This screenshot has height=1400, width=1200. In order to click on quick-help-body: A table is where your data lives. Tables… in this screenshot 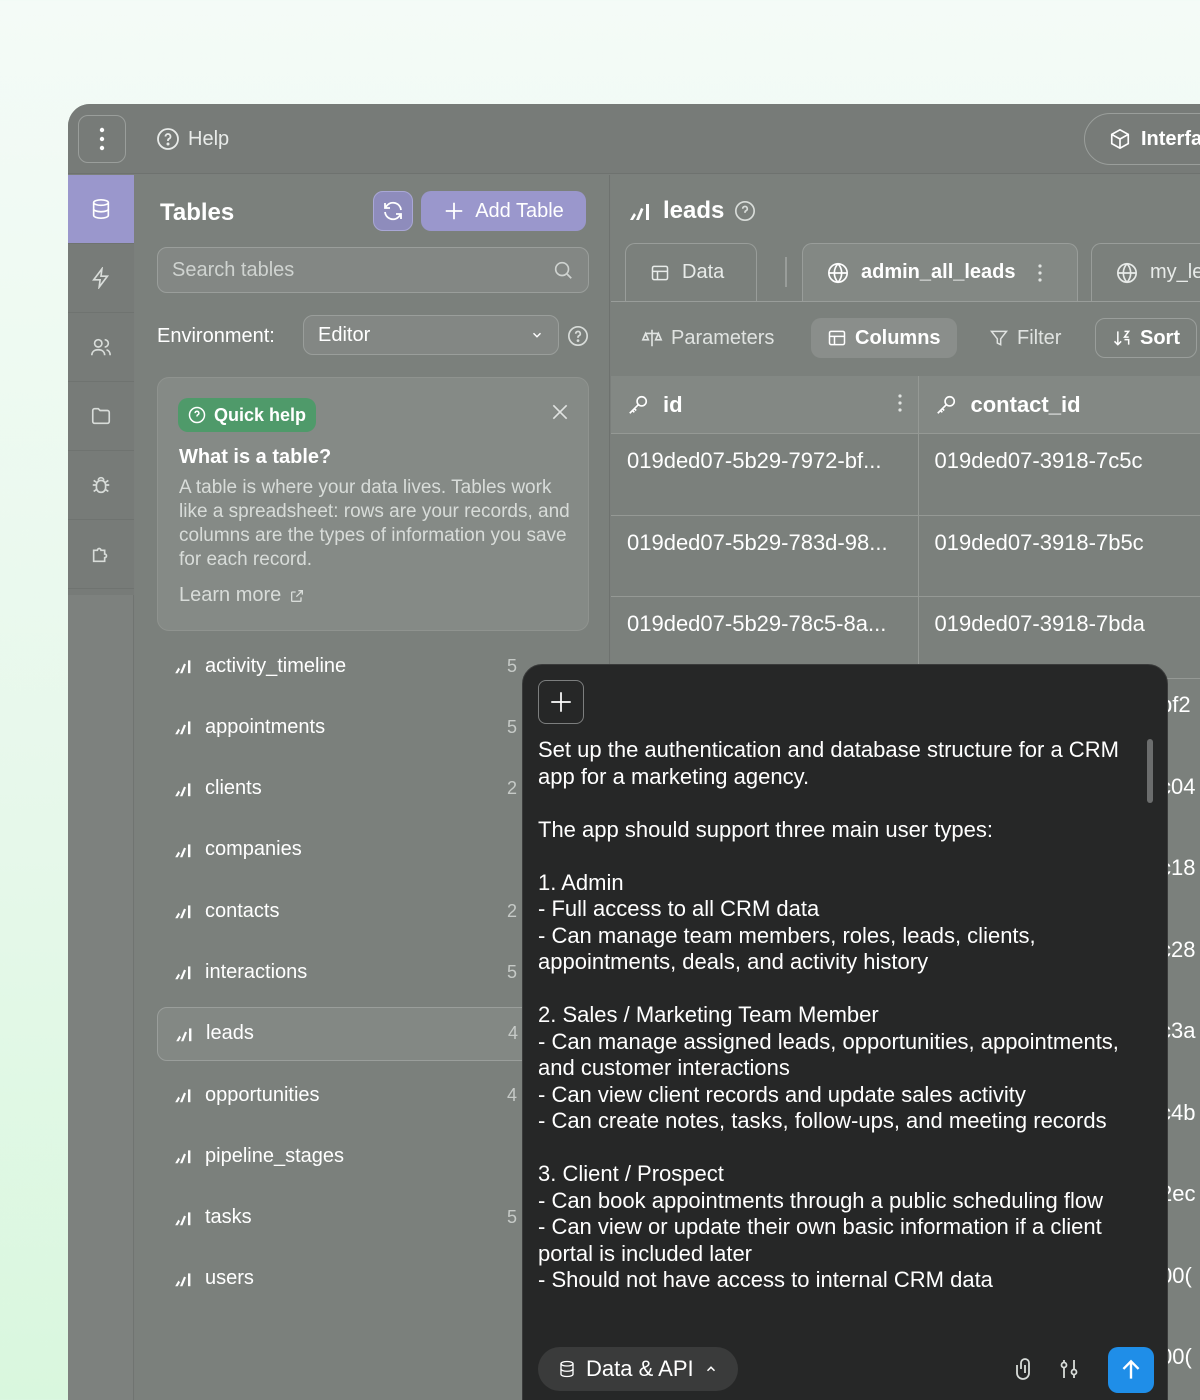, I will do `click(374, 523)`.